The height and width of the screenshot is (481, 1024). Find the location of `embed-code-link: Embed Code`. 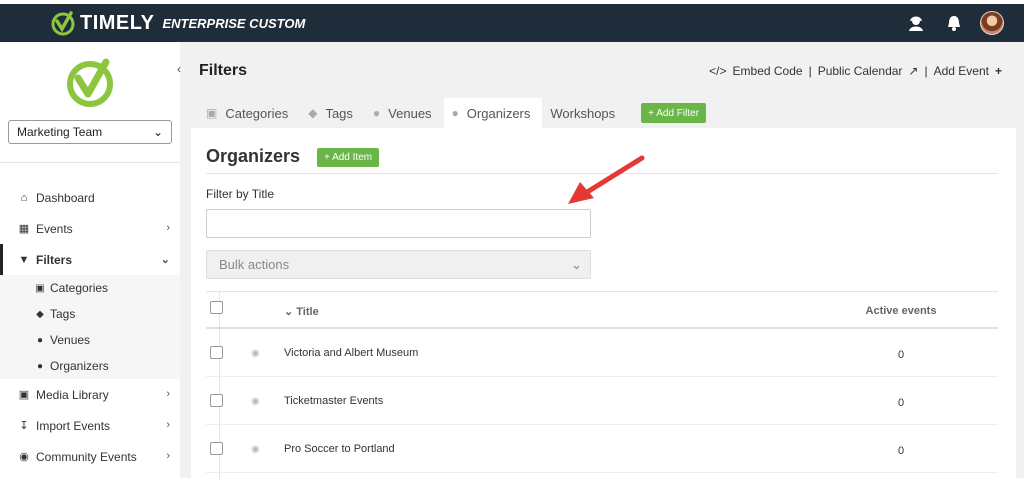

embed-code-link: Embed Code is located at coordinates (768, 71).